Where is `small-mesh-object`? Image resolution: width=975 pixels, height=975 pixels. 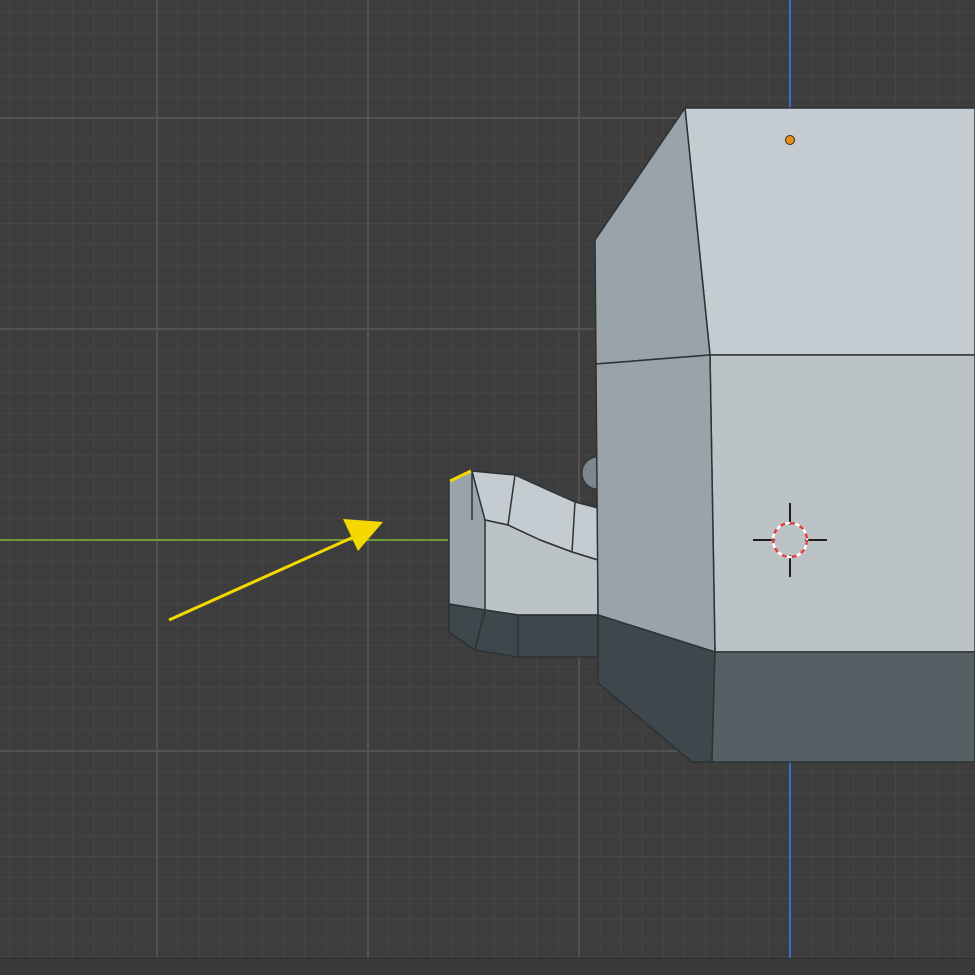
small-mesh-object is located at coordinates (523, 564).